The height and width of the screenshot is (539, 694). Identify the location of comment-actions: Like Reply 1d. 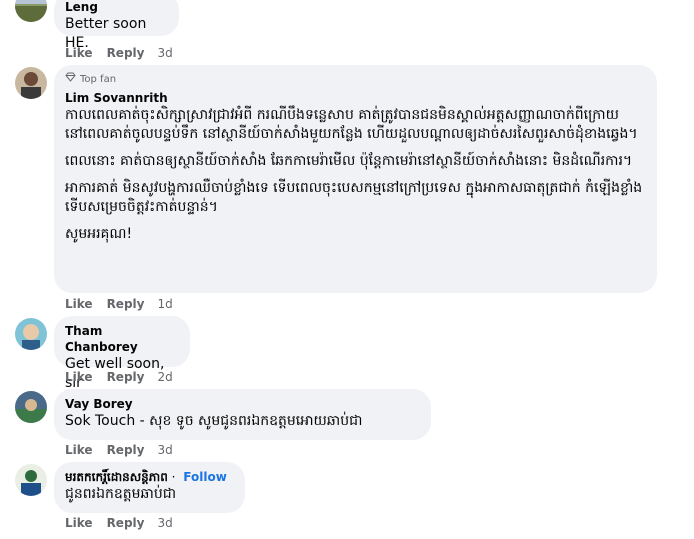
(119, 304).